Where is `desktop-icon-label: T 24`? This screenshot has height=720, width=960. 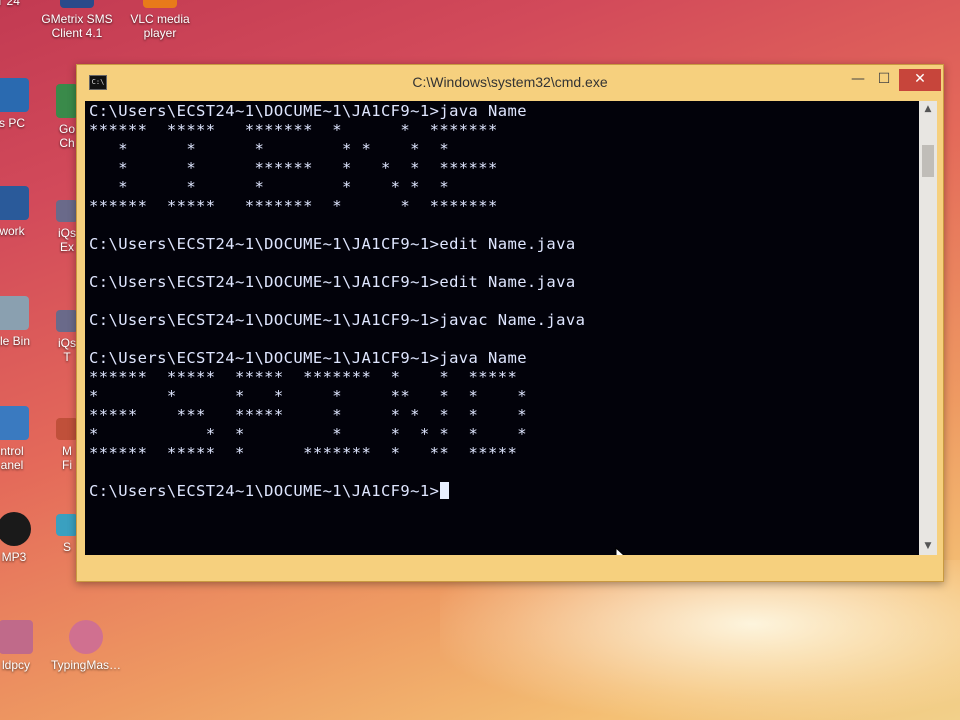
desktop-icon-label: T 24 is located at coordinates (10, 4).